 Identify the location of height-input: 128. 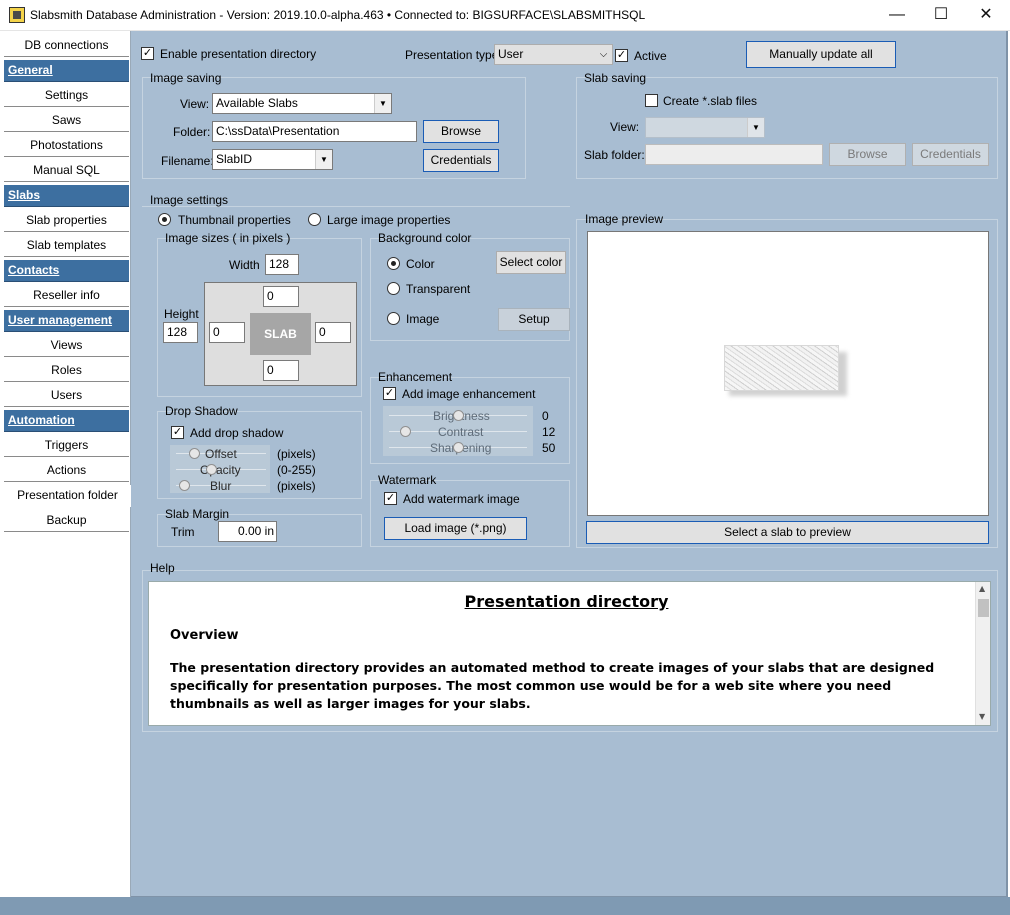
(180, 332).